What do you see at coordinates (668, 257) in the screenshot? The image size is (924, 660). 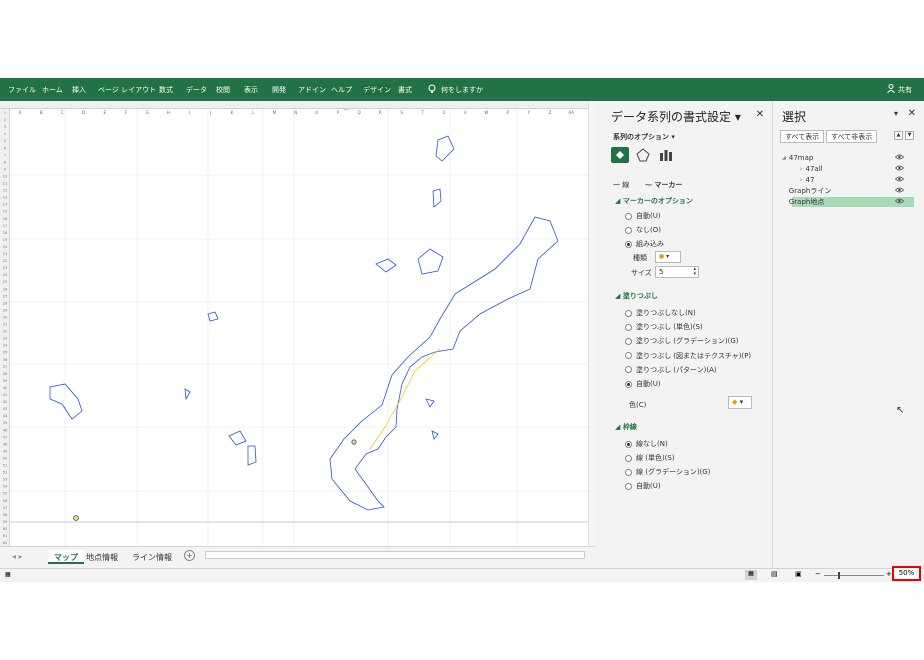 I see `marker-type-dropdown: ● ▾` at bounding box center [668, 257].